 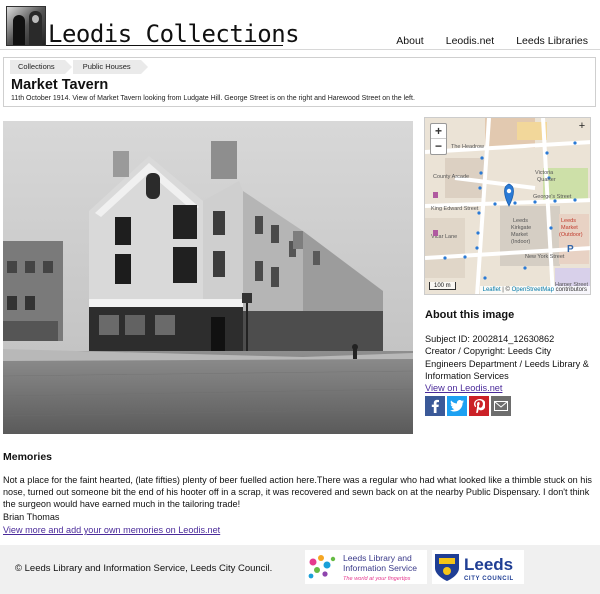 What do you see at coordinates (570, 290) in the screenshot?
I see `attribution-tail: contributors` at bounding box center [570, 290].